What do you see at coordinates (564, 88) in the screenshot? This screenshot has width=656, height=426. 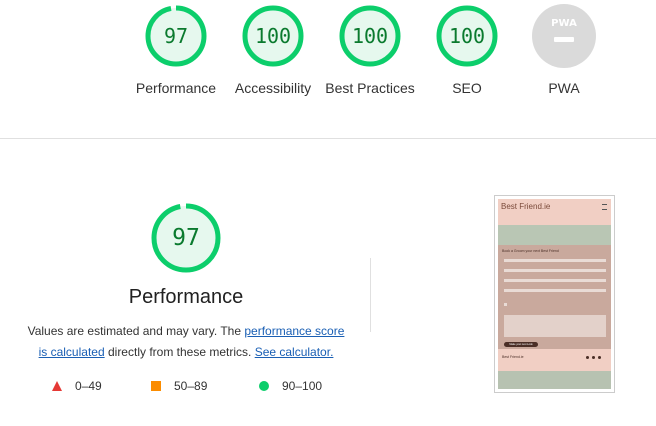 I see `score-label-pwa: PWA` at bounding box center [564, 88].